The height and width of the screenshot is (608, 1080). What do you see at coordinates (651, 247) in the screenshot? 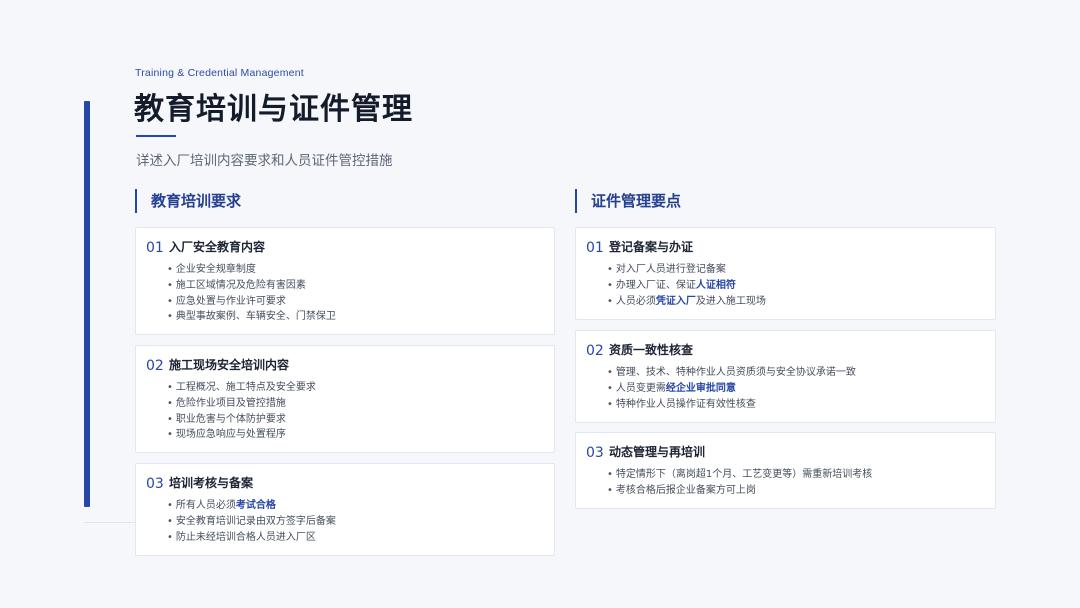
I see `card-title: 登记备案与办证` at bounding box center [651, 247].